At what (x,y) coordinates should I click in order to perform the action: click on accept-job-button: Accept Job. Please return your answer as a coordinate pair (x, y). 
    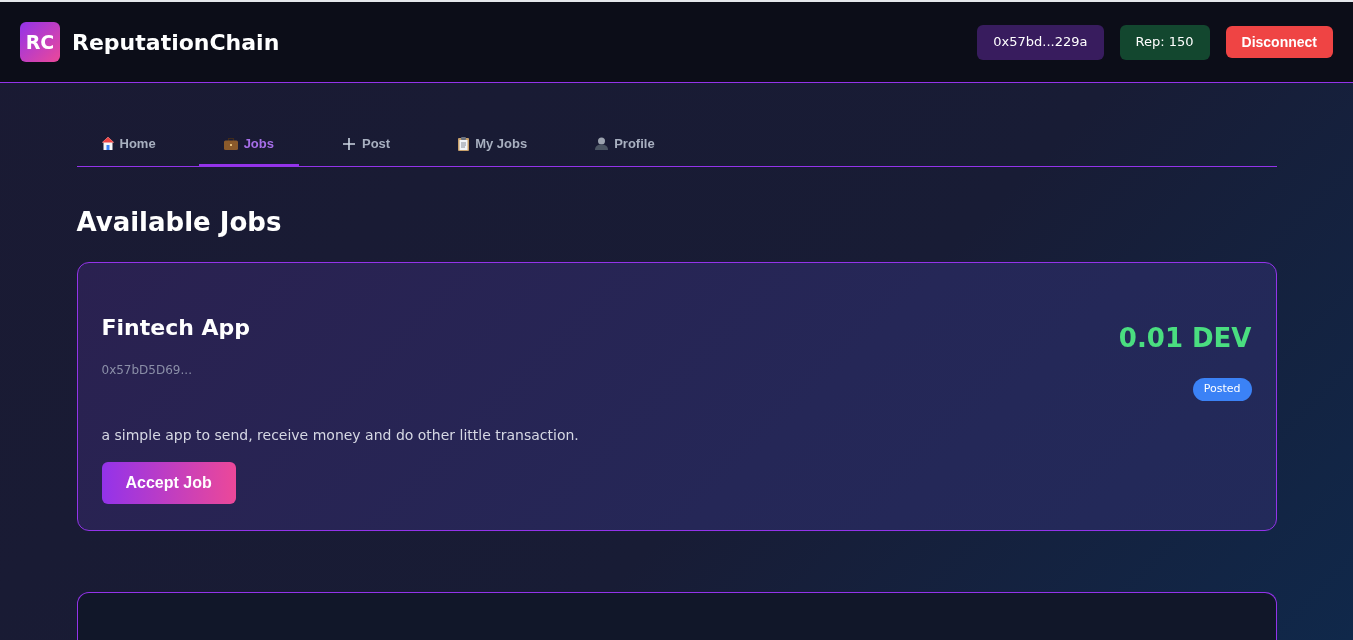
    Looking at the image, I should click on (168, 482).